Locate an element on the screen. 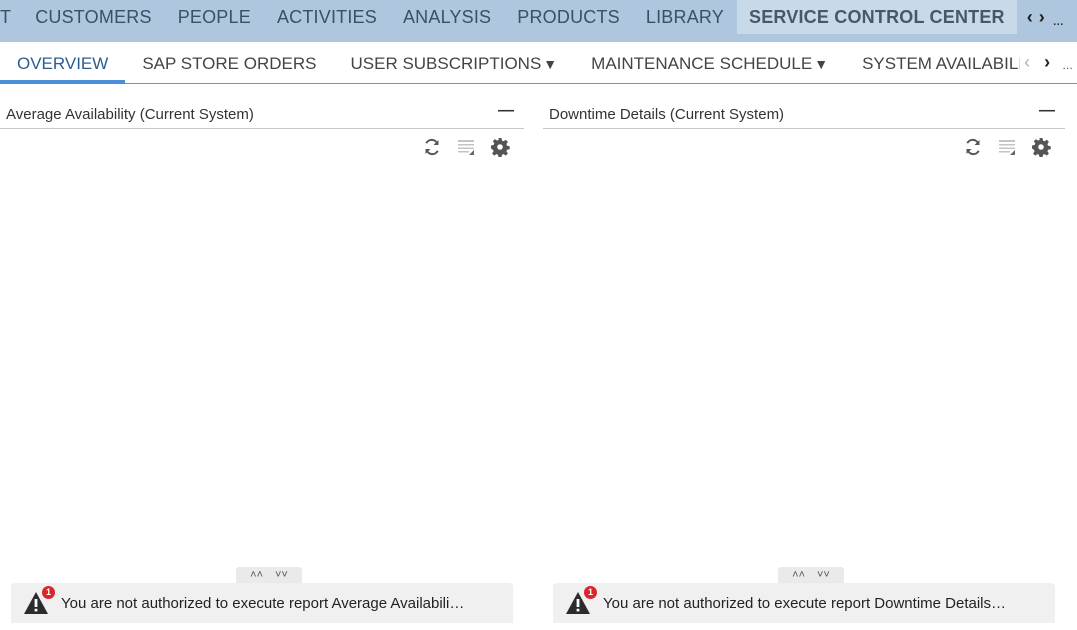 The height and width of the screenshot is (630, 1077). nav-item-activities: ACTIVITIES is located at coordinates (327, 17).